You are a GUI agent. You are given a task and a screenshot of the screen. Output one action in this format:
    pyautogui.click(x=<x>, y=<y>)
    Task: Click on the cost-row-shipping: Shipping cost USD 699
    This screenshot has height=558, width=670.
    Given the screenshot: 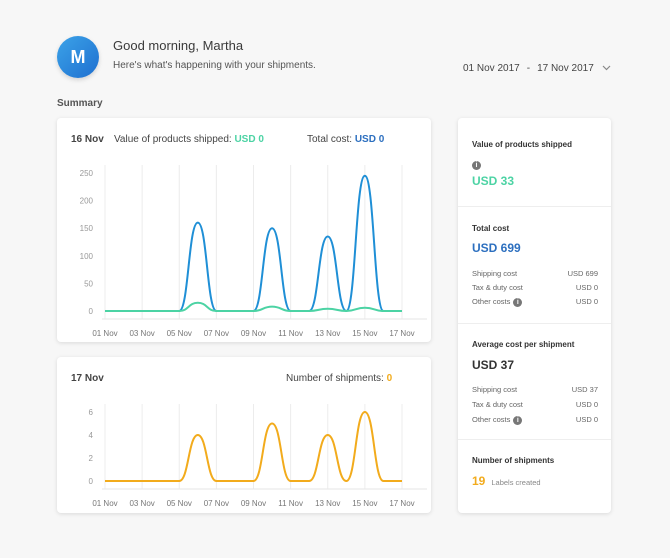 What is the action you would take?
    pyautogui.click(x=535, y=273)
    